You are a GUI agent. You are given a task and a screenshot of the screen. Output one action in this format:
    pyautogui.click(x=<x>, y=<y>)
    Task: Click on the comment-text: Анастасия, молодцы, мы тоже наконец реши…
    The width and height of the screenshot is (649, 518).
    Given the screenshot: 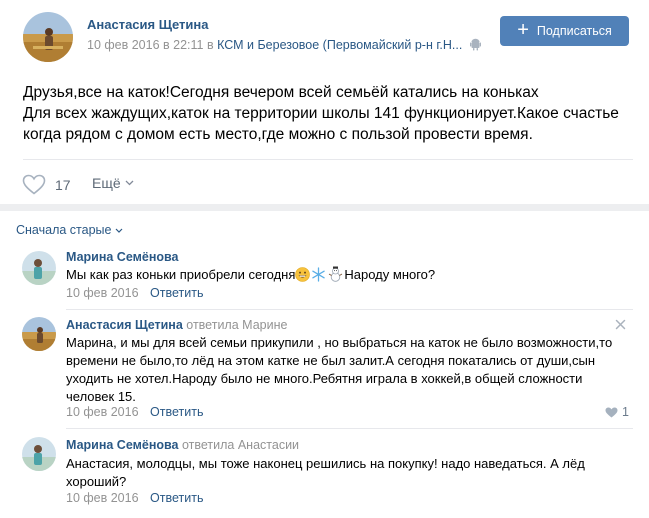 What is the action you would take?
    pyautogui.click(x=349, y=473)
    